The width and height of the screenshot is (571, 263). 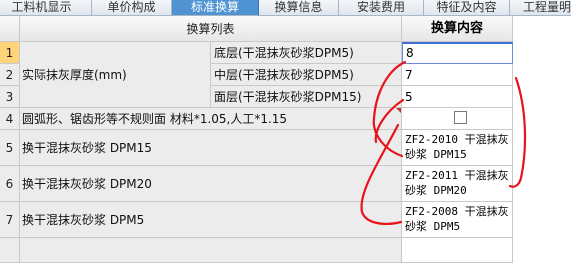 What do you see at coordinates (155, 119) in the screenshot?
I see `irregular-surface-text: 圆弧形、锯齿形等不规则面 材料*1.05,人工*1.15` at bounding box center [155, 119].